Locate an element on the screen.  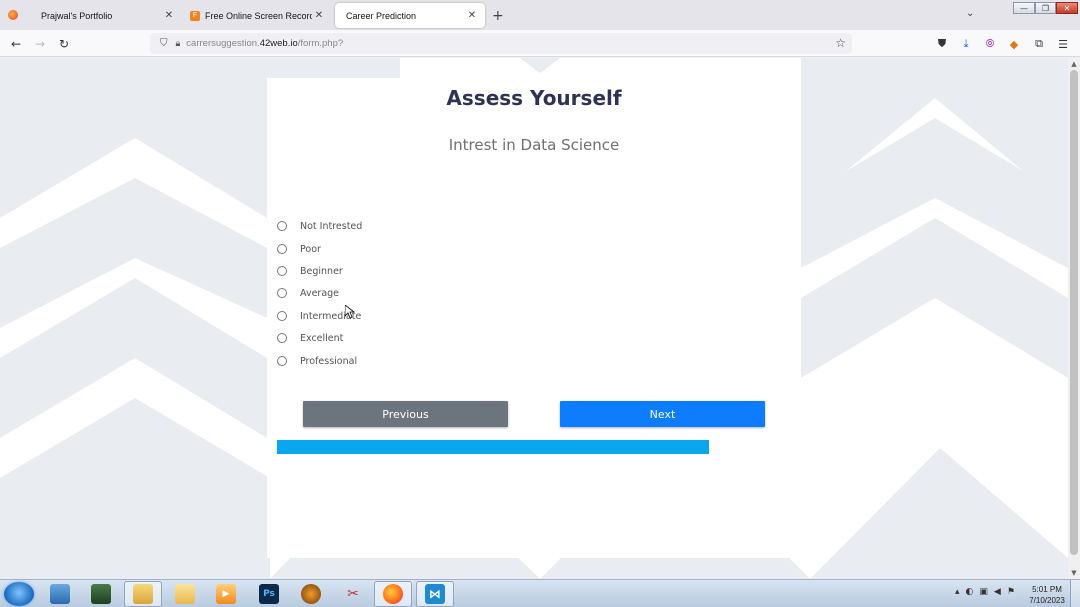
tab-portfolio: Prajwal's Portfolio ✕ is located at coordinates (104, 15).